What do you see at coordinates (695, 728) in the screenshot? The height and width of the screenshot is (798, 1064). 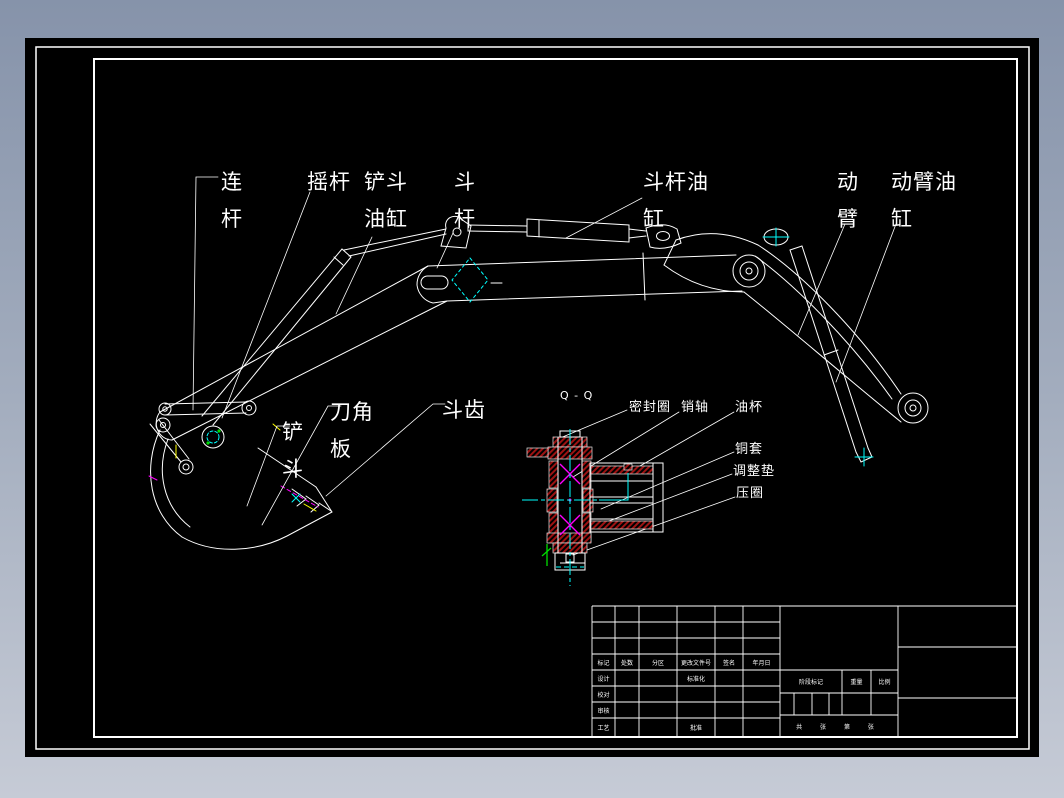 I see `tb-approval: 批准` at bounding box center [695, 728].